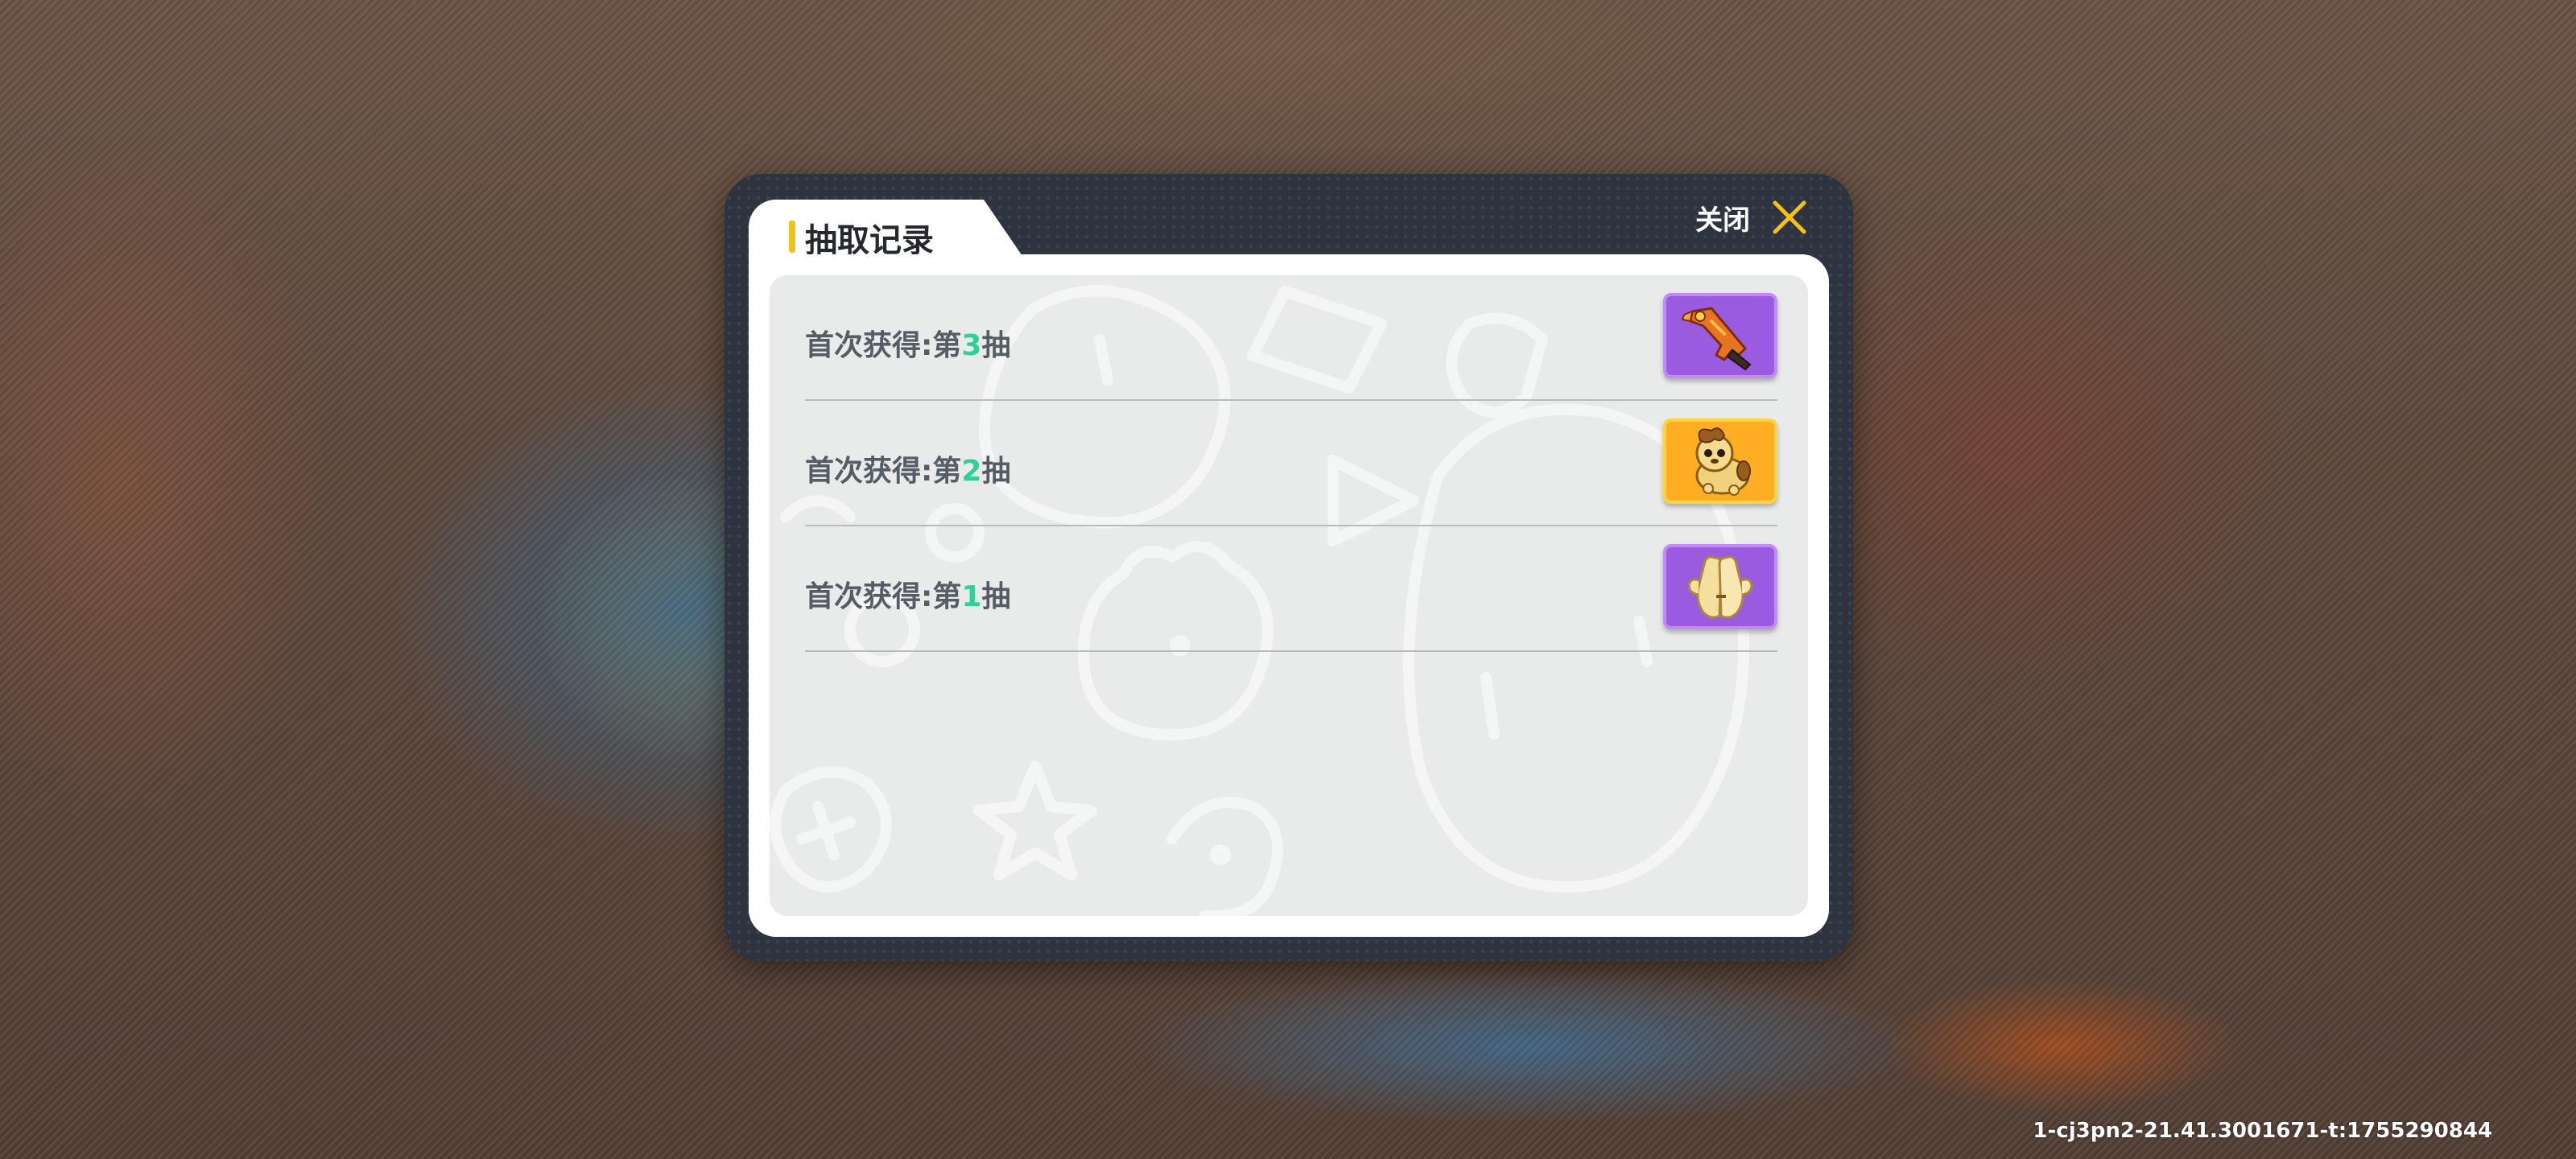  I want to click on draw-number: 3, so click(971, 345).